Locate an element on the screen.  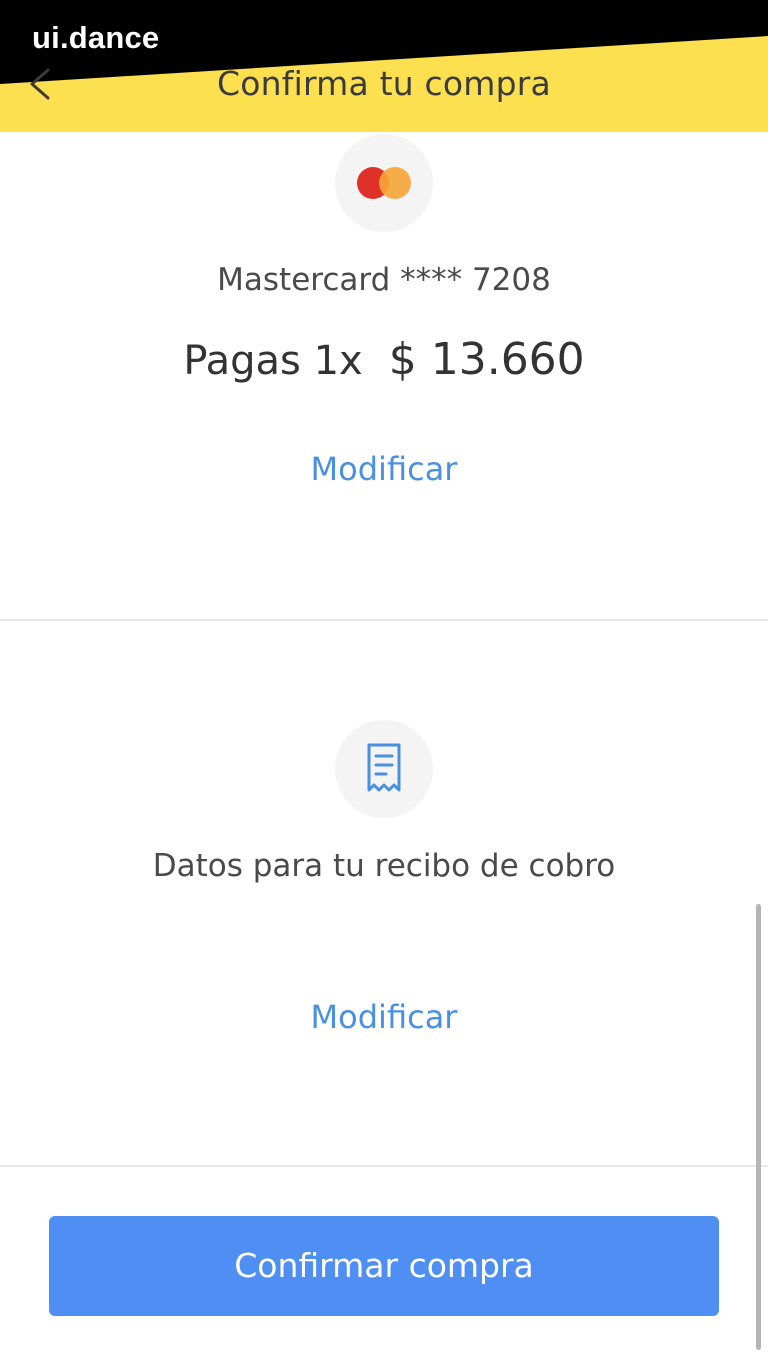
receipt-icon is located at coordinates (384, 767).